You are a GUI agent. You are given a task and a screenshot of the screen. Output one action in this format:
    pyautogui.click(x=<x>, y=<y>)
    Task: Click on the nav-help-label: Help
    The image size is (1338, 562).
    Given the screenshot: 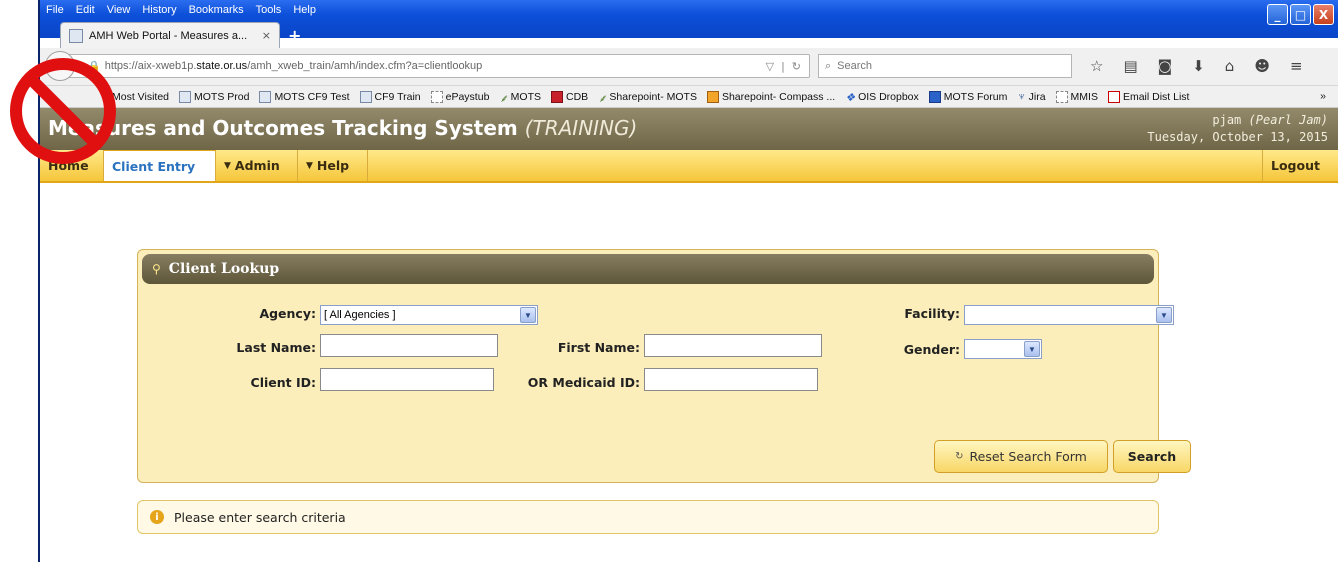 What is the action you would take?
    pyautogui.click(x=333, y=165)
    